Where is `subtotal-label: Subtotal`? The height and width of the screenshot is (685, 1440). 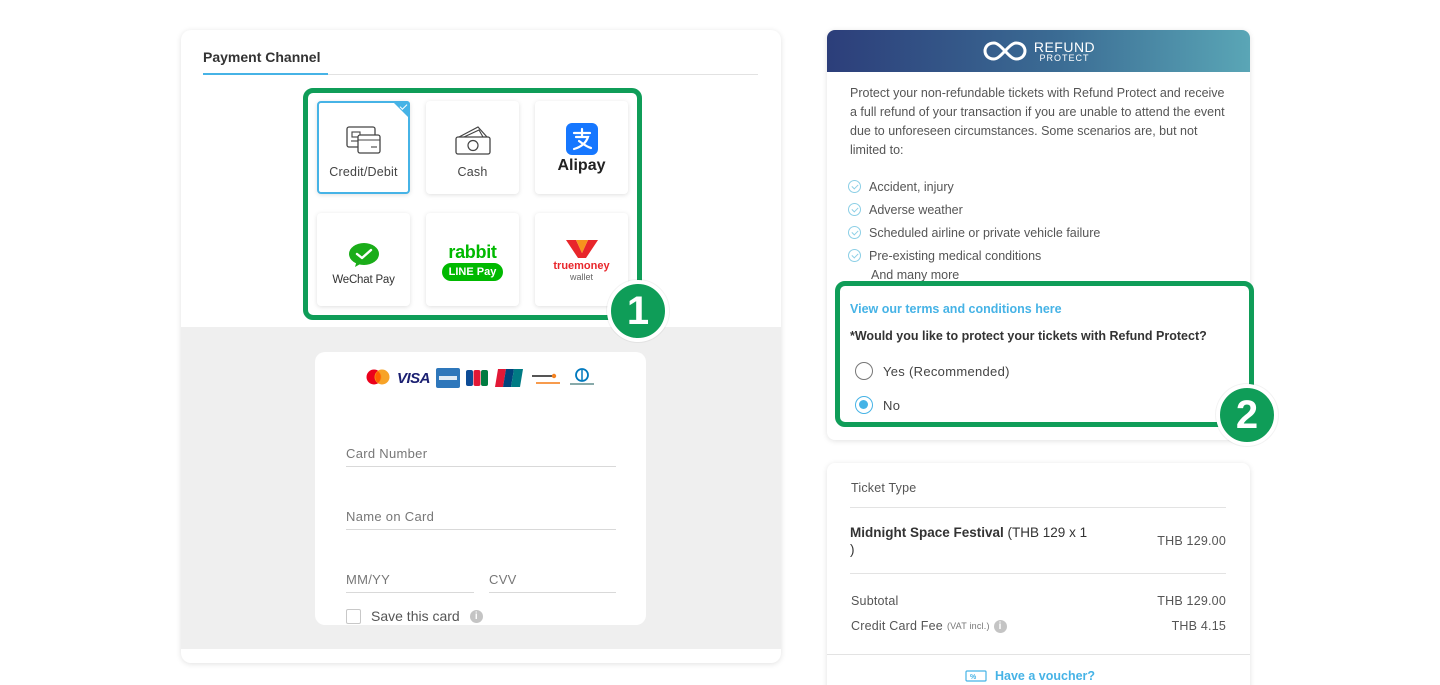
subtotal-label: Subtotal is located at coordinates (875, 601).